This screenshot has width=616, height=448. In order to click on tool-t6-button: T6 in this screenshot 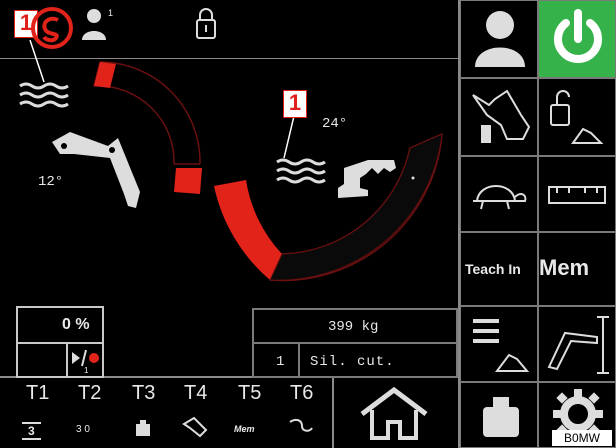, I will do `click(302, 412)`.